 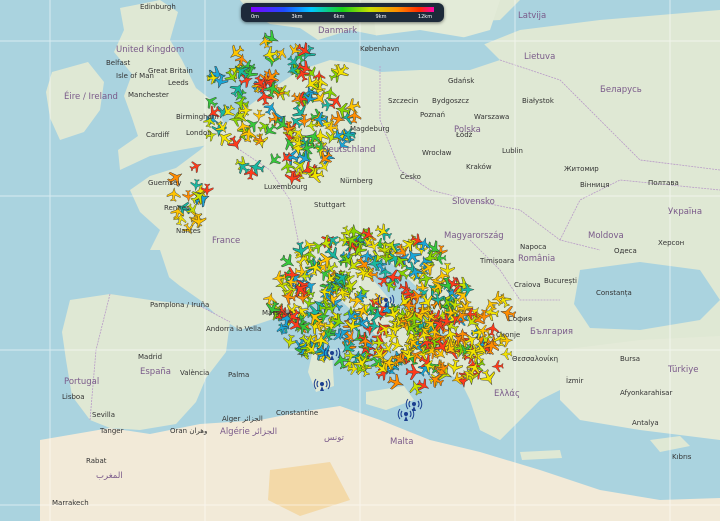 What do you see at coordinates (150, 50) in the screenshot?
I see `label-united-kingdom: United Kingdom` at bounding box center [150, 50].